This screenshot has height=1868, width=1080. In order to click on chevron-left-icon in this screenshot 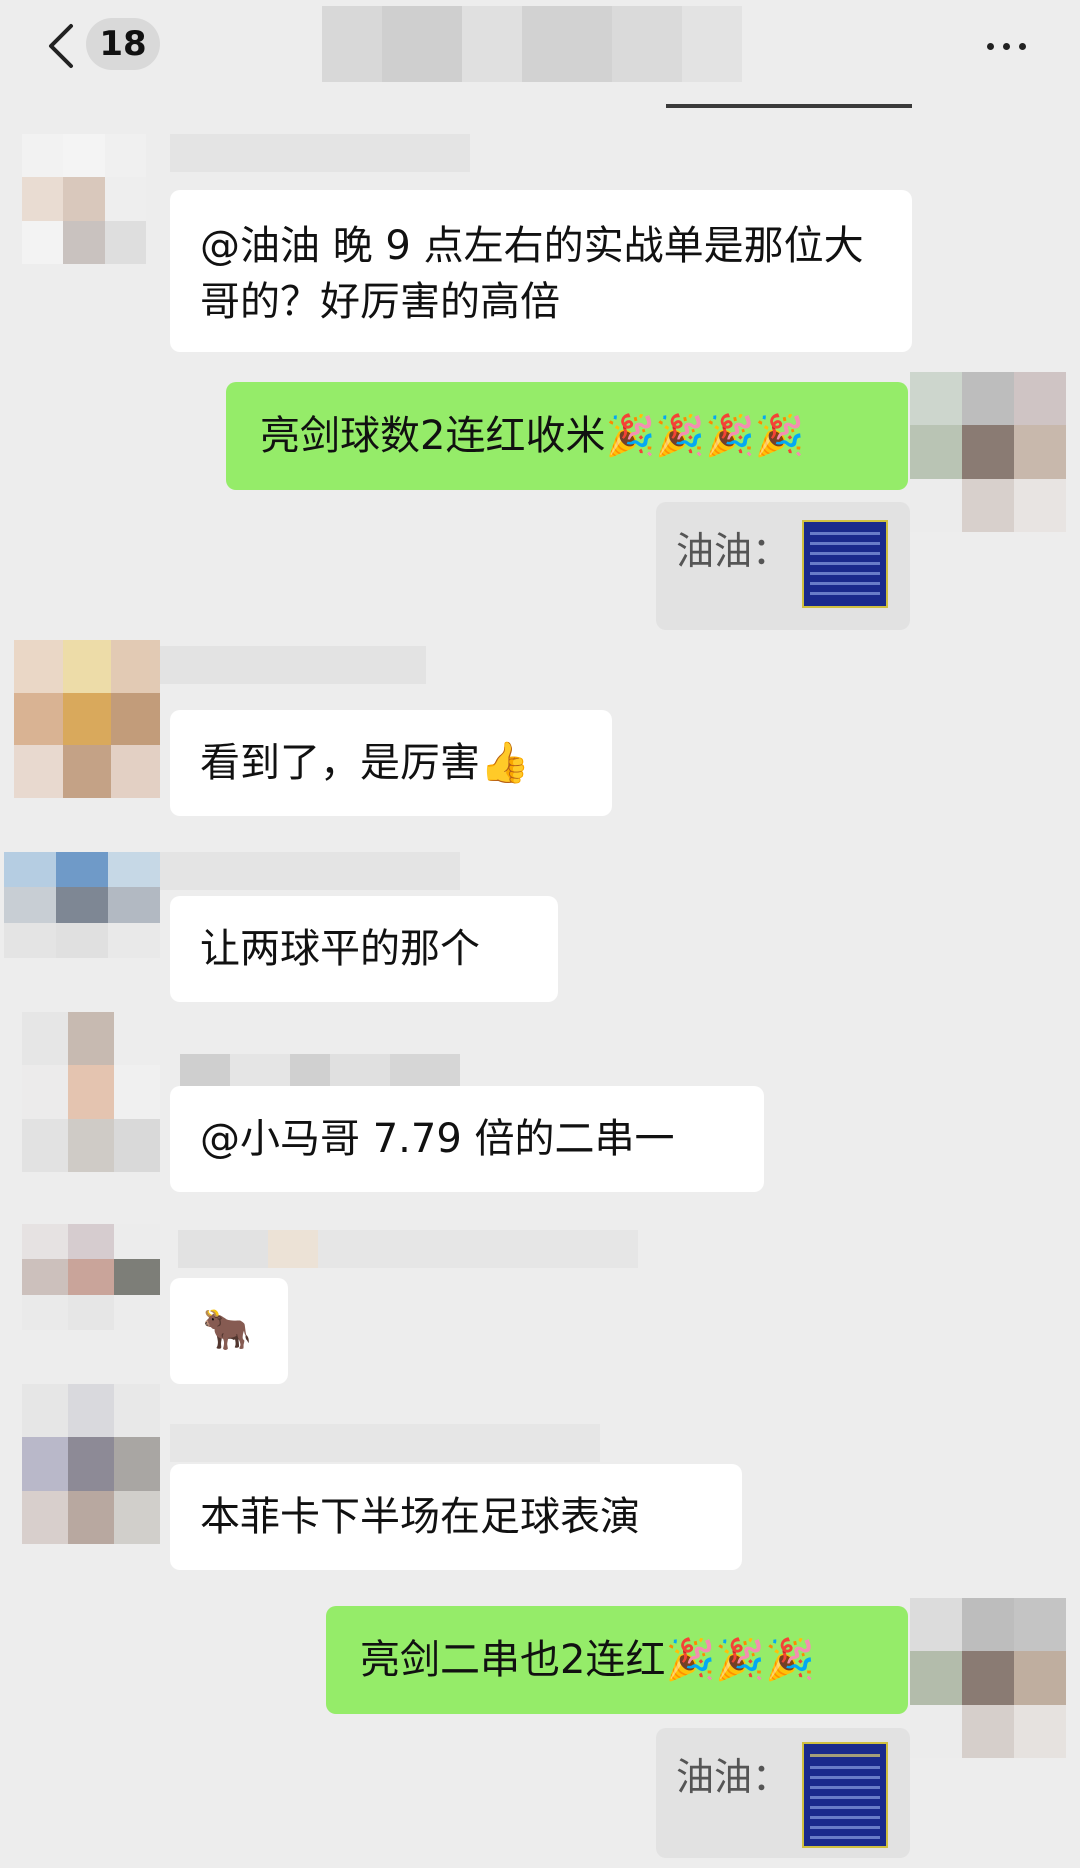, I will do `click(60, 46)`.